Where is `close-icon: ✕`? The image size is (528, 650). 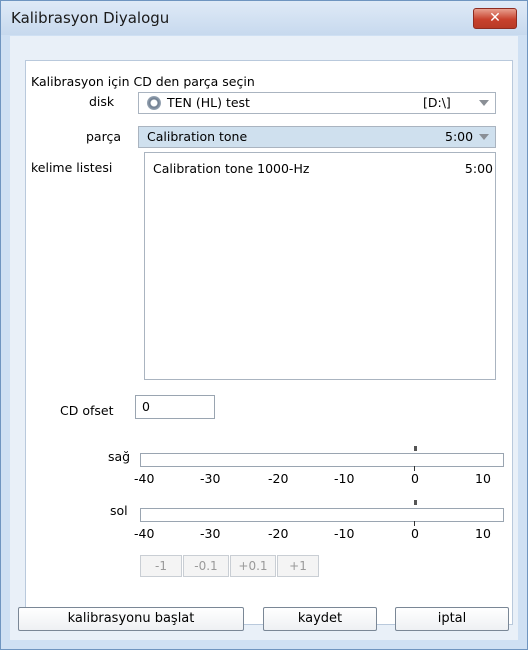 close-icon: ✕ is located at coordinates (495, 18).